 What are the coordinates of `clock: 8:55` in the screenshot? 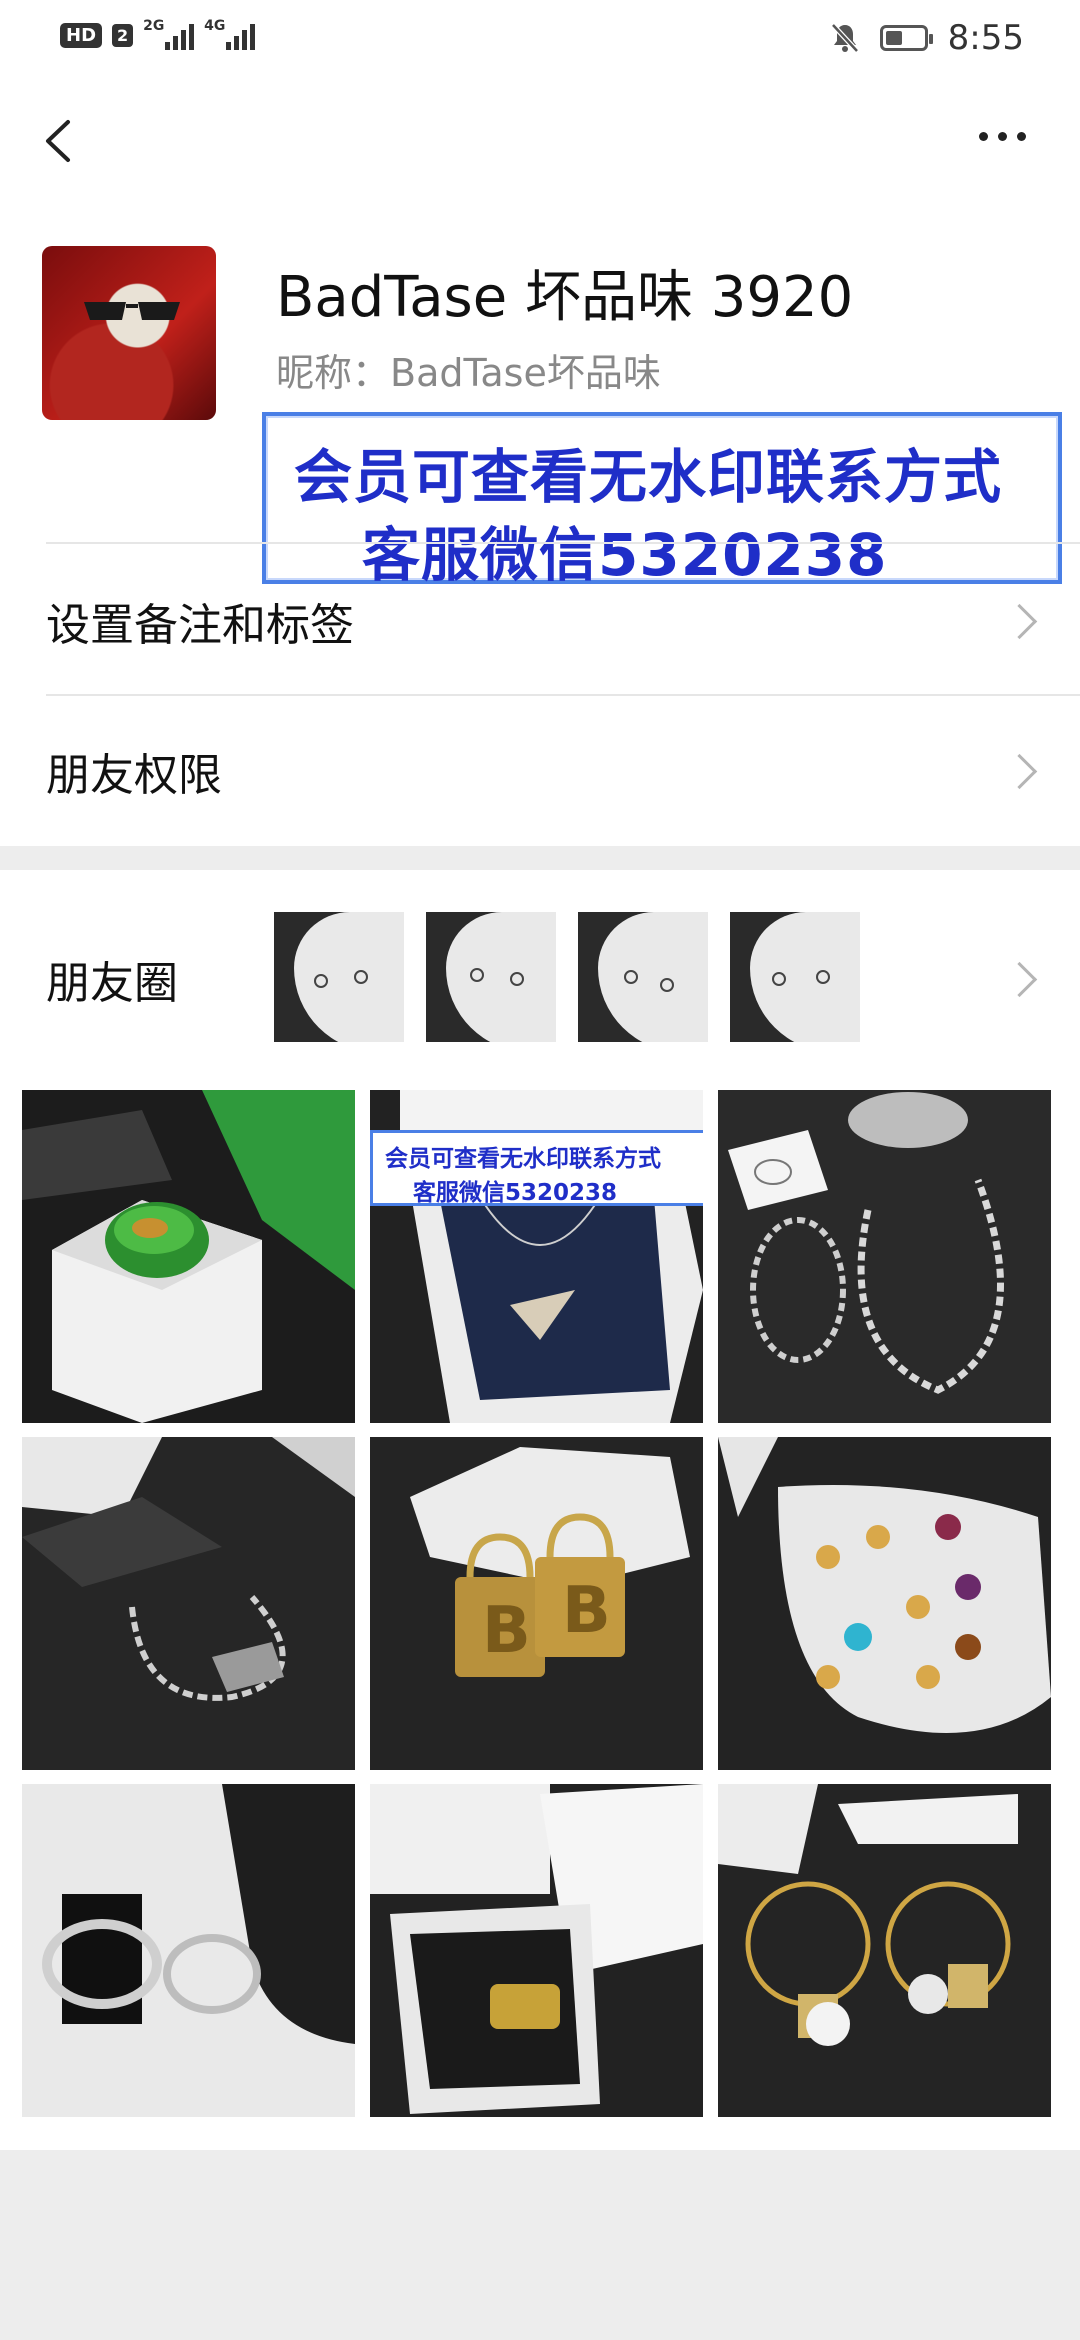 It's located at (985, 38).